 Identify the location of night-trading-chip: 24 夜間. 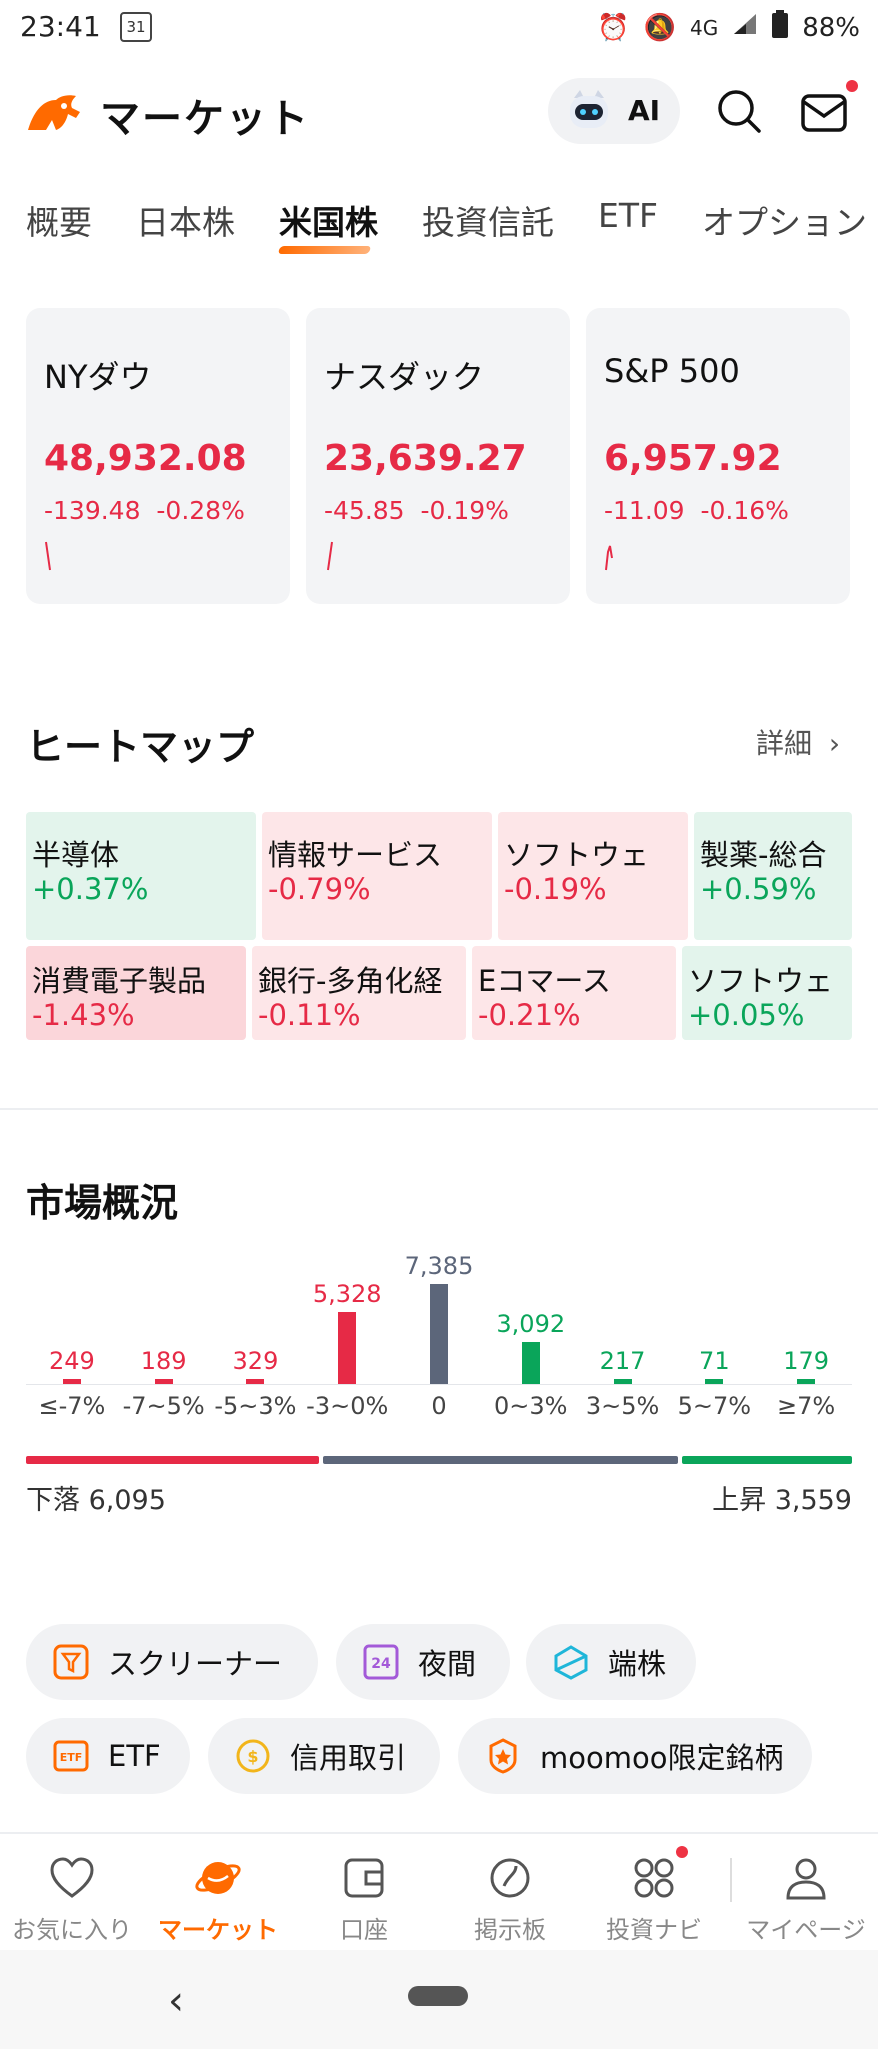
(423, 1662).